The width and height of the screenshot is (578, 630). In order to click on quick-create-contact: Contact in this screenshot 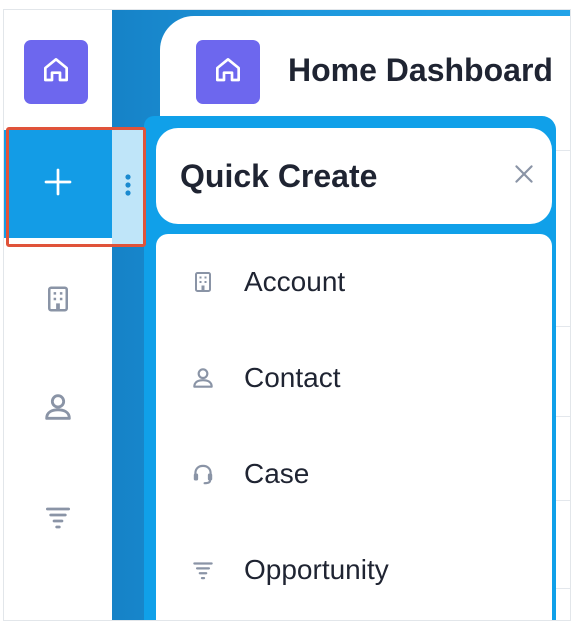, I will do `click(354, 378)`.